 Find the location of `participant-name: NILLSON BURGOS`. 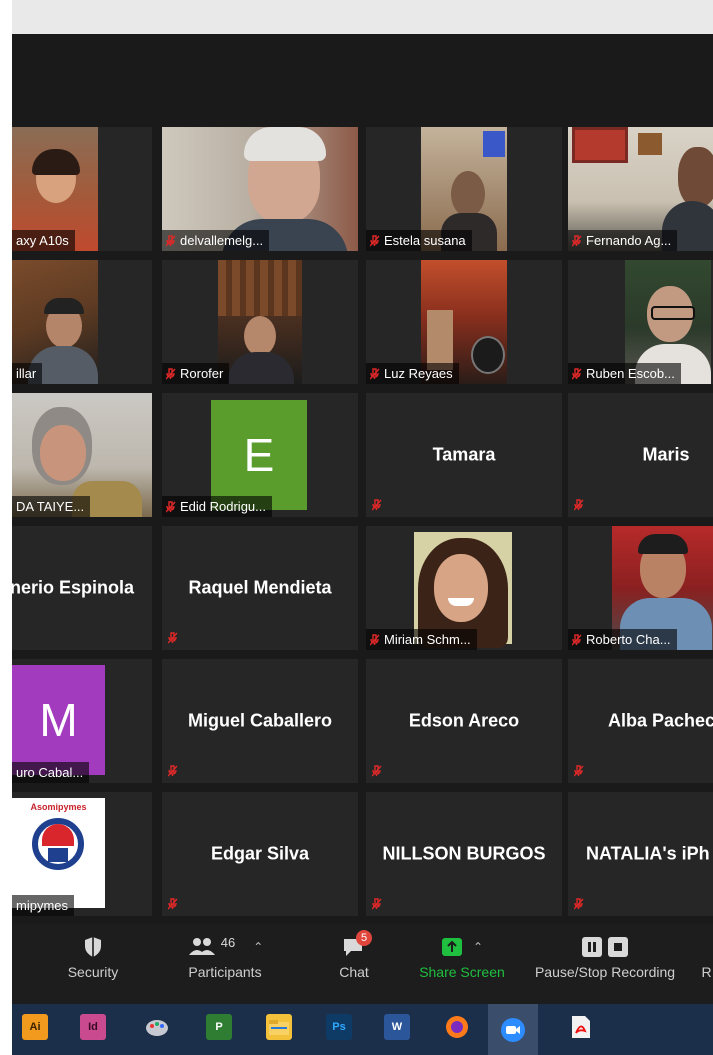

participant-name: NILLSON BURGOS is located at coordinates (464, 853).